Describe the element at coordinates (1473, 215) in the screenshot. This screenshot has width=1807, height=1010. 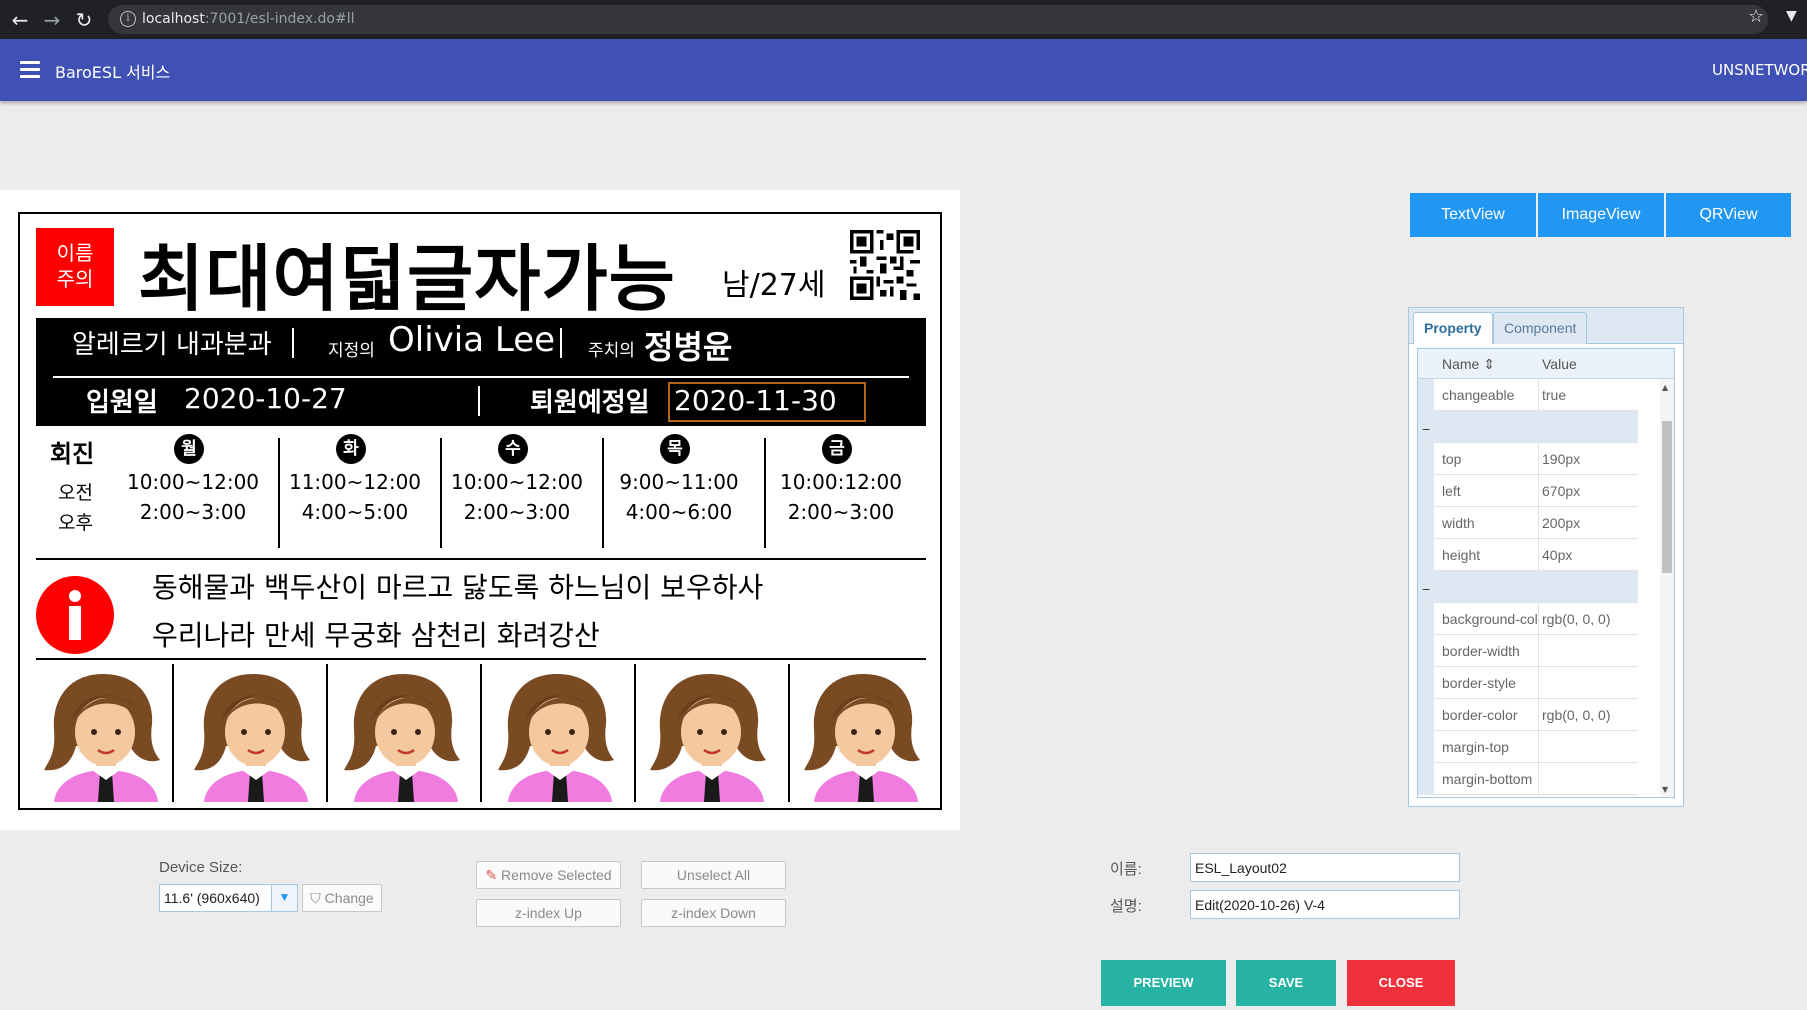
I see `textview-button: TextView` at that location.